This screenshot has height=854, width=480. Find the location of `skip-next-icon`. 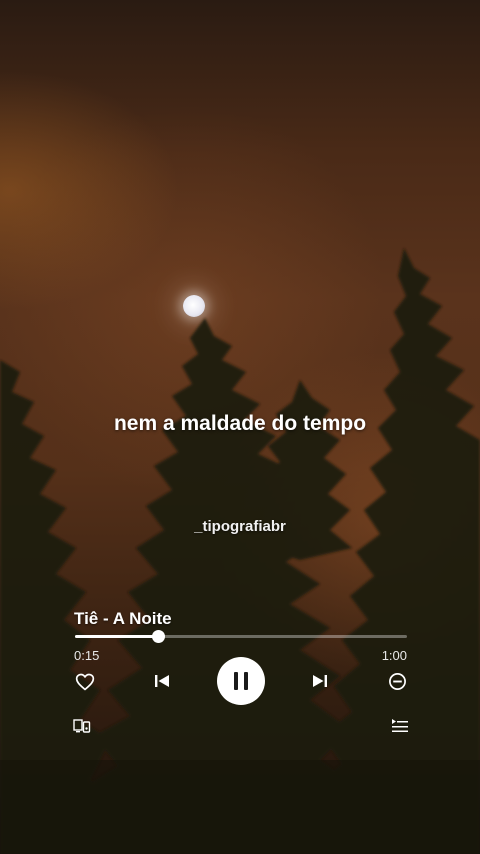

skip-next-icon is located at coordinates (320, 681).